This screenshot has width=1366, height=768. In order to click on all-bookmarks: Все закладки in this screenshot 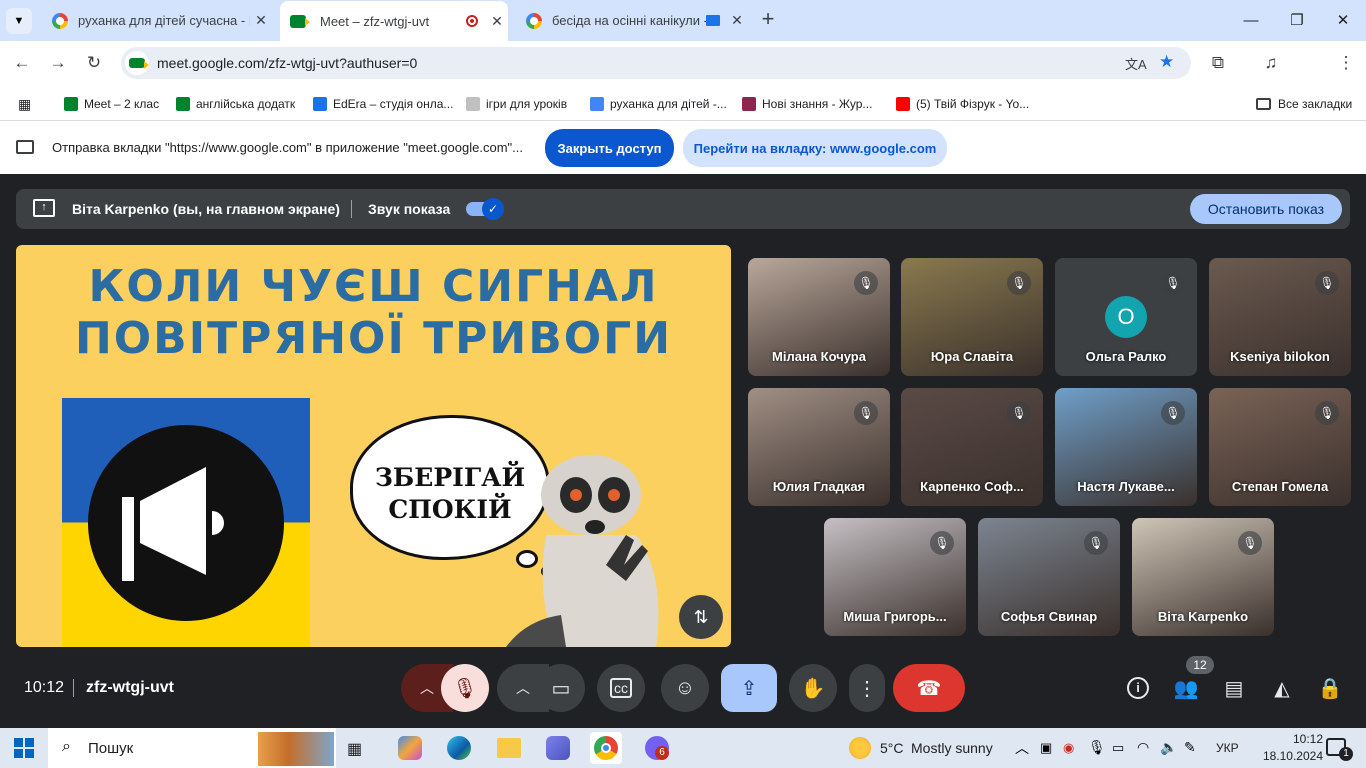, I will do `click(1304, 104)`.